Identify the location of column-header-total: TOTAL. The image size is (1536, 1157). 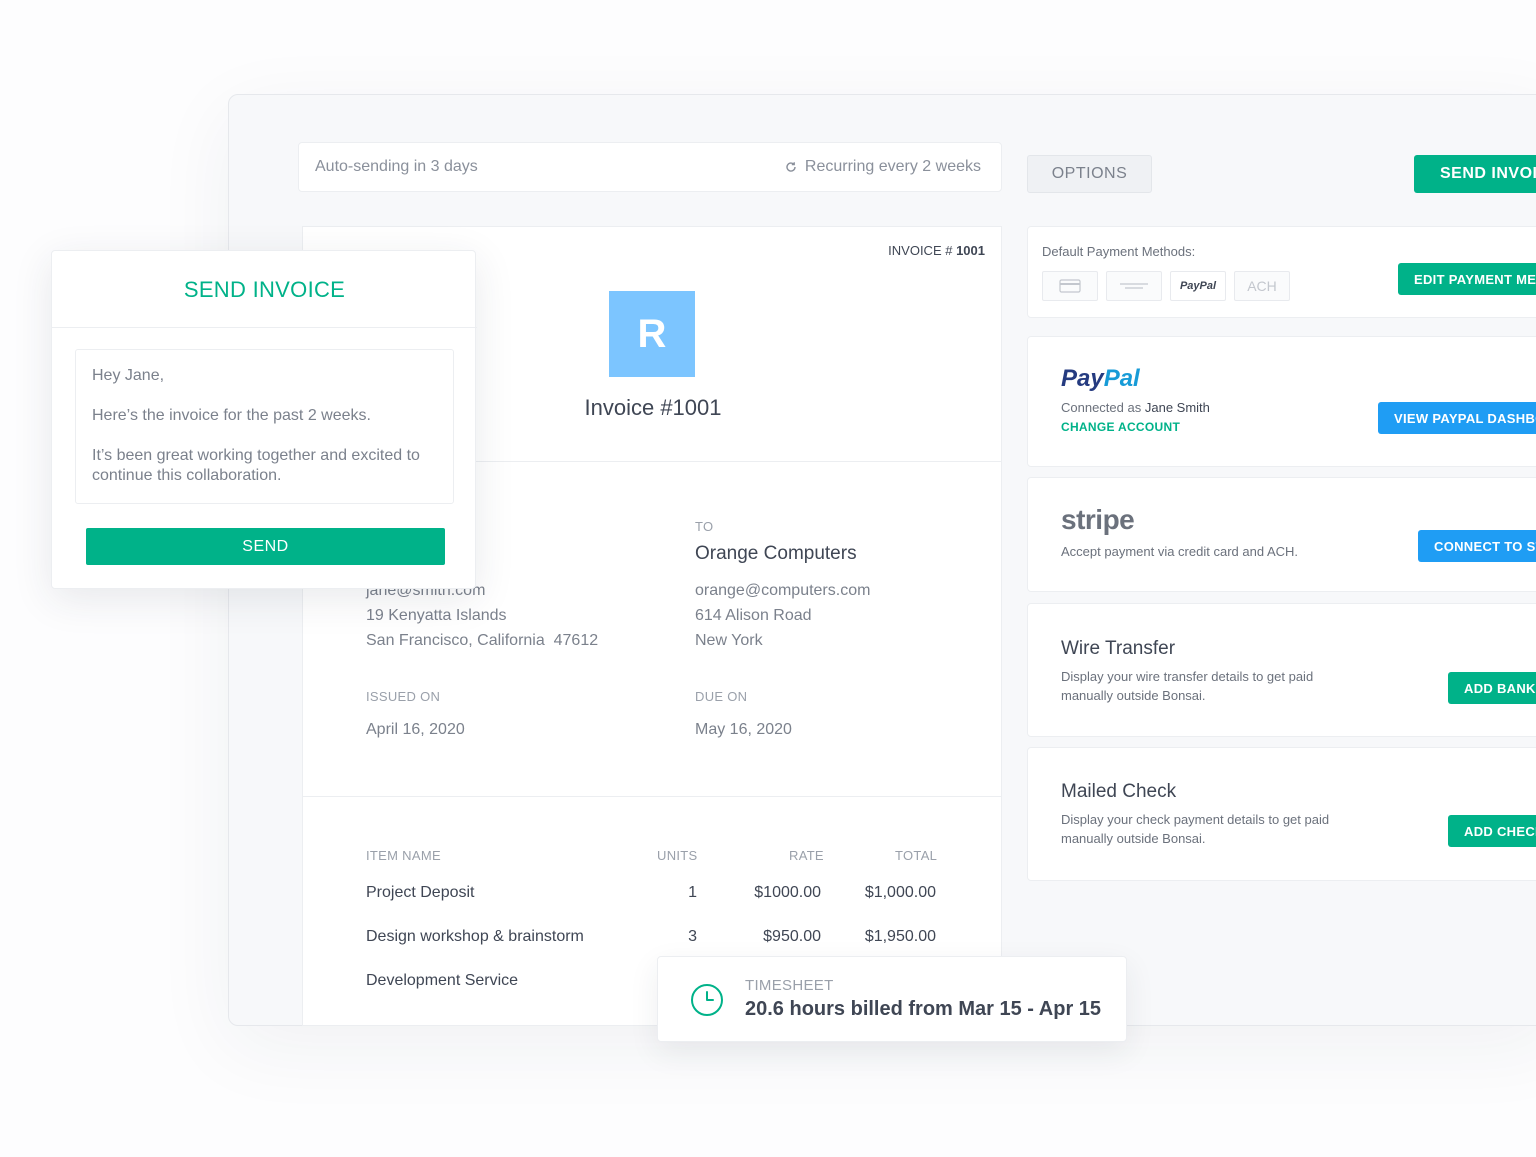
(916, 855).